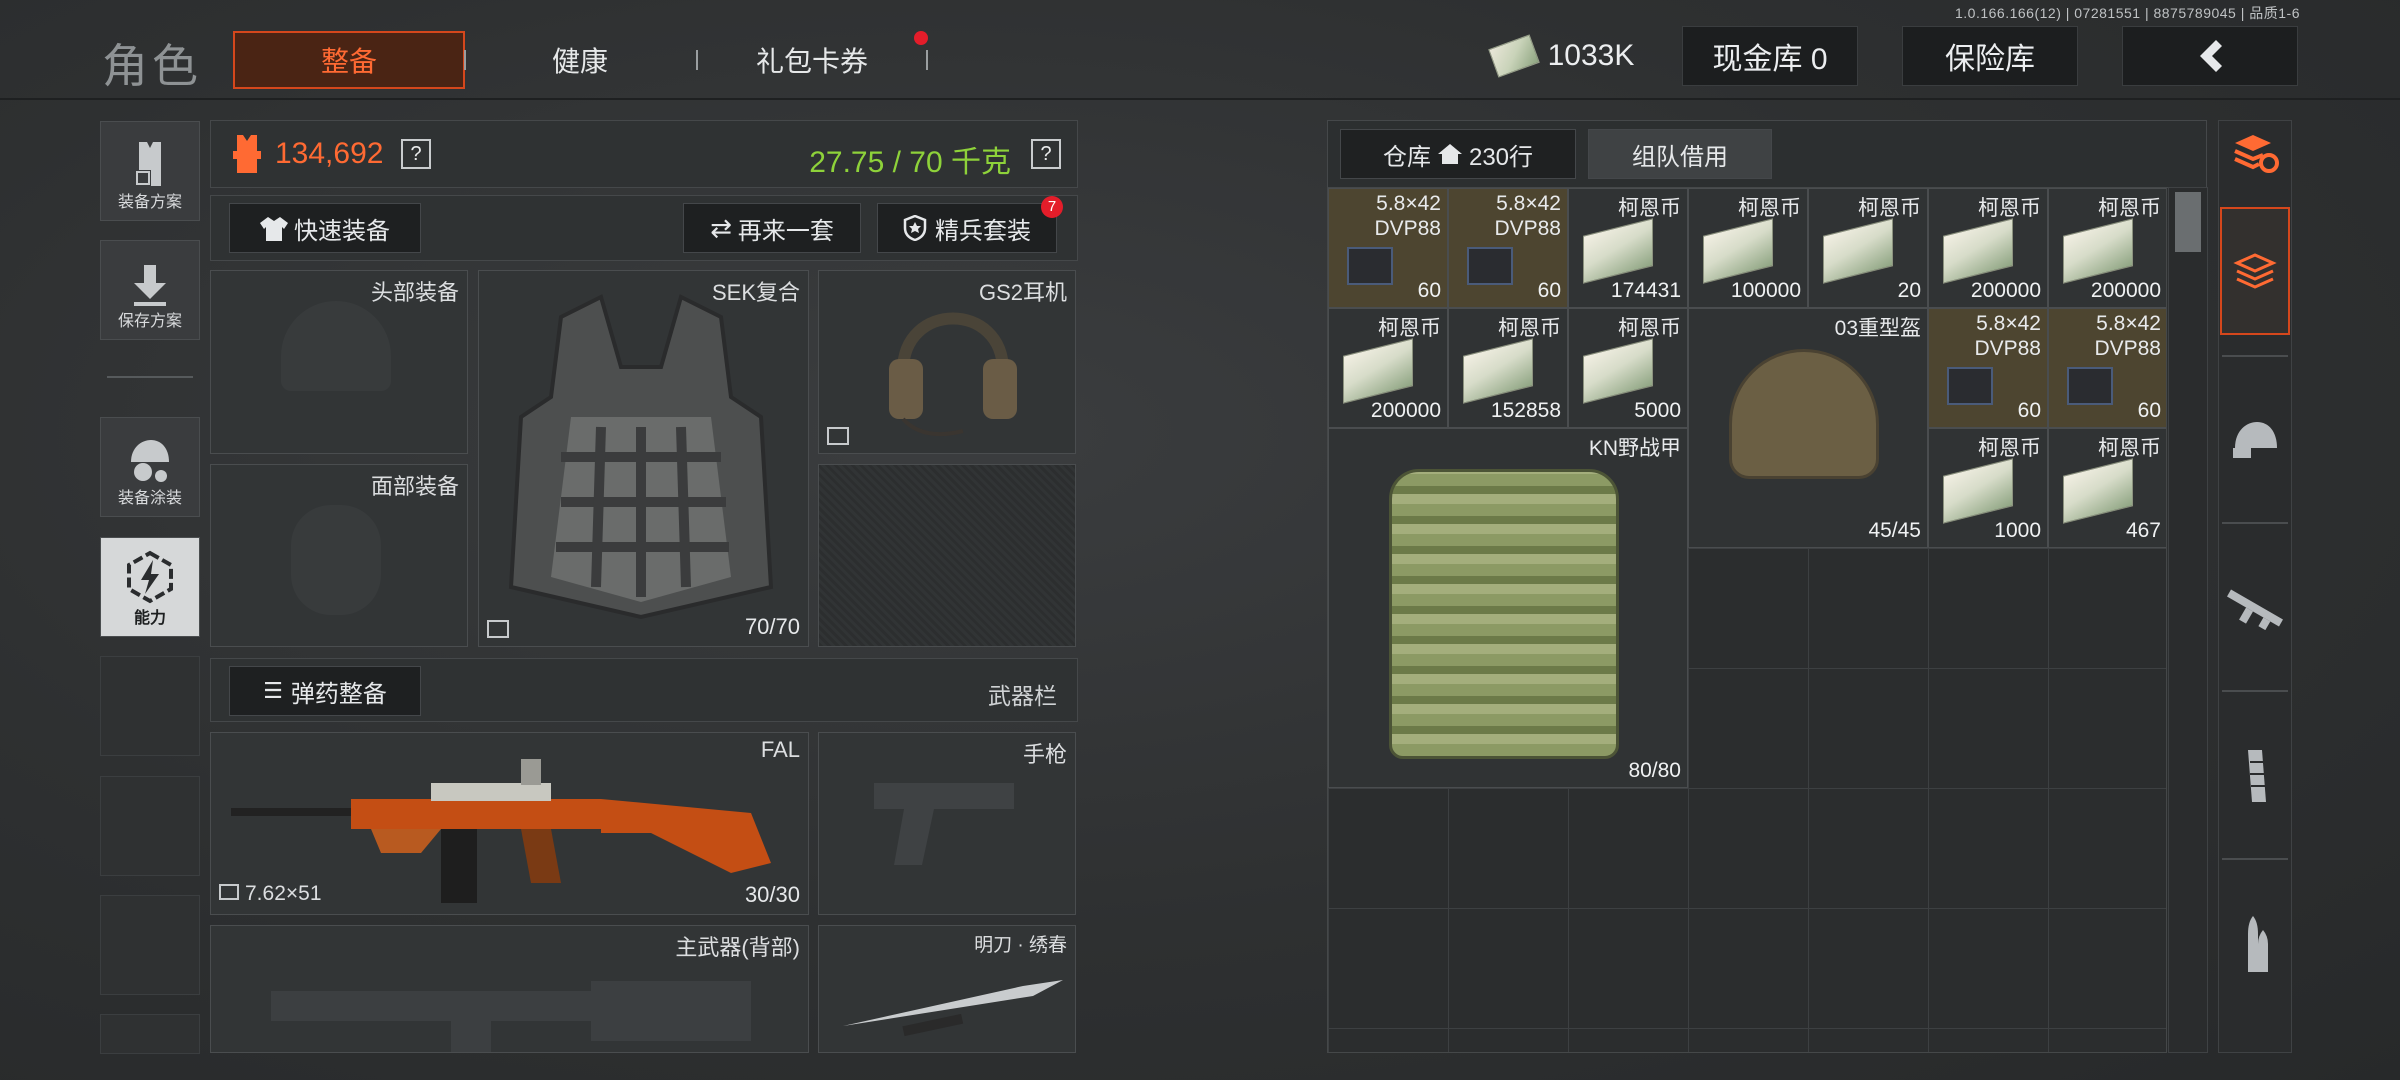  What do you see at coordinates (342, 231) in the screenshot?
I see `quick-equip-label: 快速装备` at bounding box center [342, 231].